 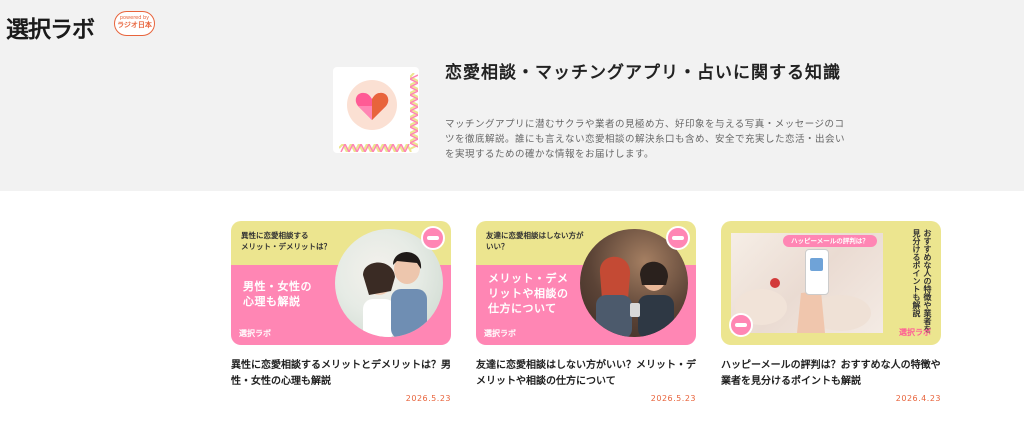 What do you see at coordinates (341, 283) in the screenshot?
I see `article-thumbnail: 異性に恋愛相談する メリット・デメリットは？ 男性・女性の 心理も解説 選択ラボ` at bounding box center [341, 283].